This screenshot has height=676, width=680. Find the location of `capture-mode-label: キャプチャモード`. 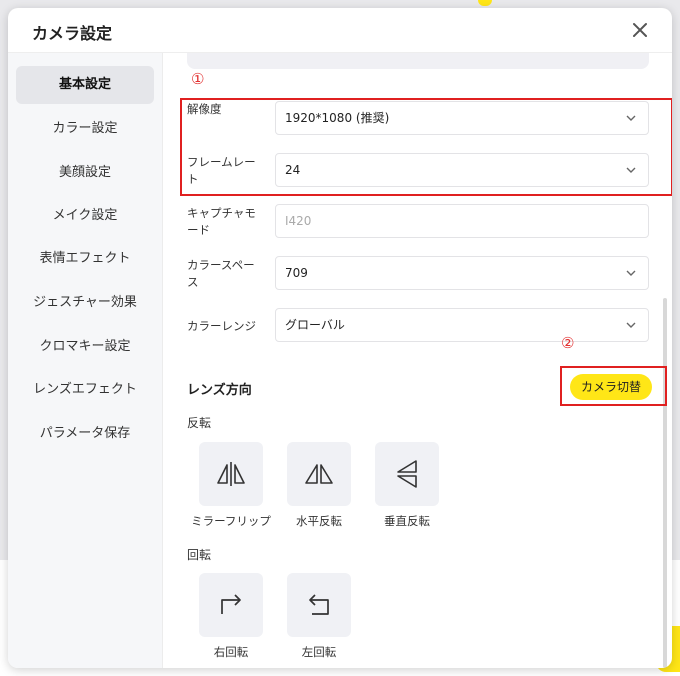

capture-mode-label: キャプチャモード is located at coordinates (221, 221).